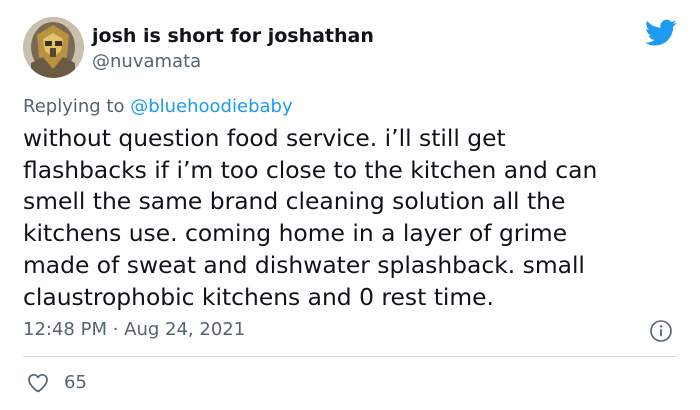  Describe the element at coordinates (211, 106) in the screenshot. I see `reply-mention-link: @bluehoodiebaby` at that location.